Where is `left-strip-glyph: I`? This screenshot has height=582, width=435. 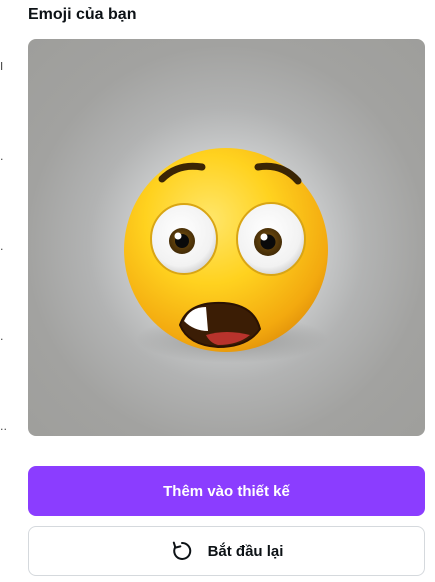
left-strip-glyph: I is located at coordinates (2, 66).